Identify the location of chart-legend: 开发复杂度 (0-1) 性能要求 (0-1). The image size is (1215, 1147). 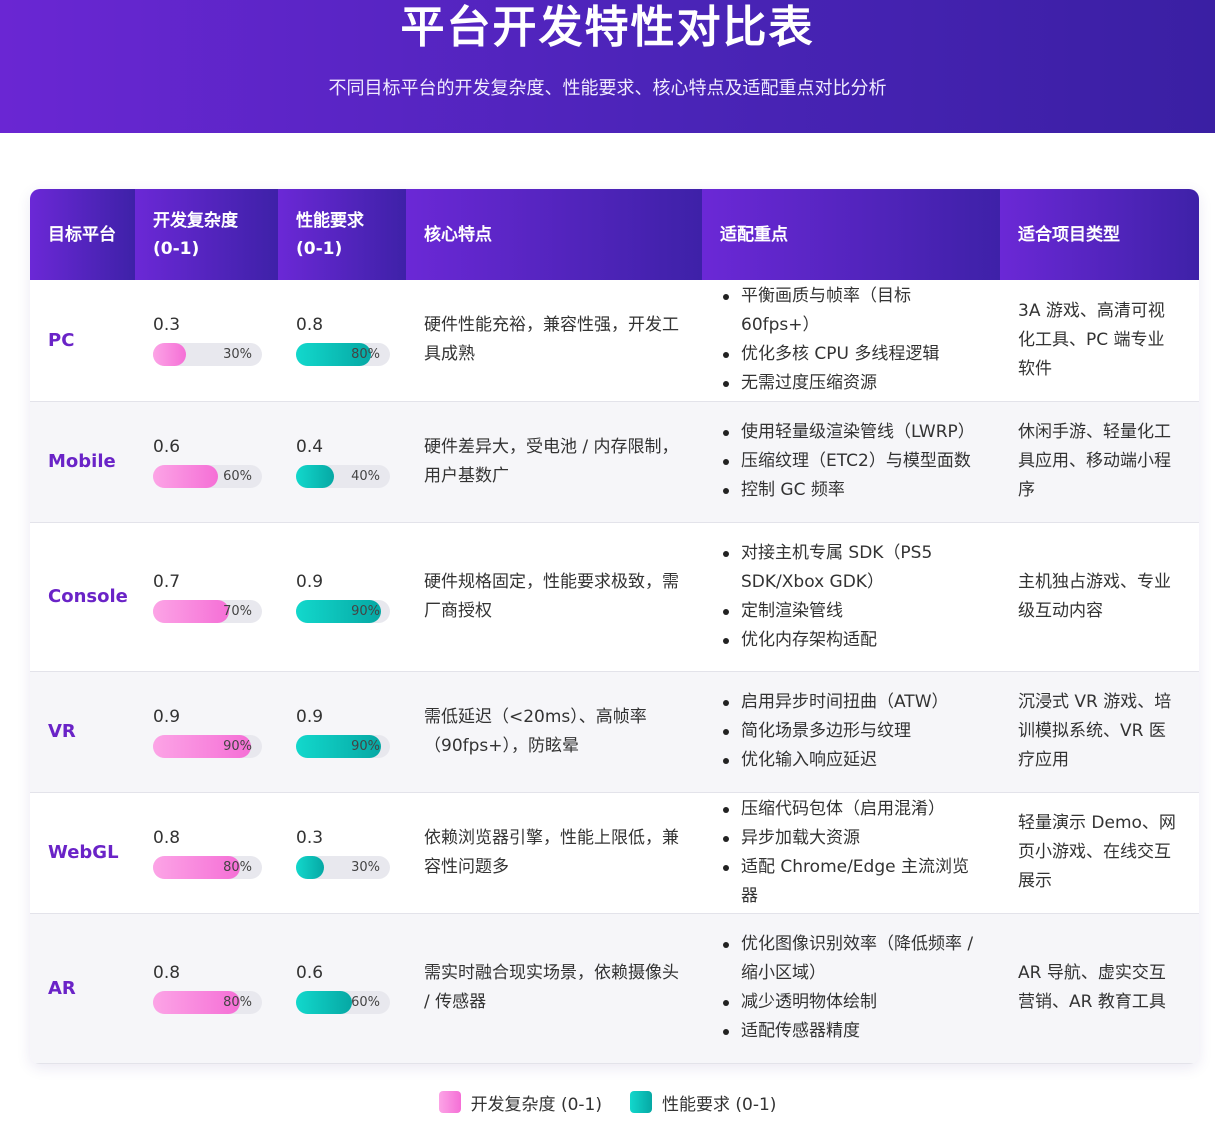
(607, 1102).